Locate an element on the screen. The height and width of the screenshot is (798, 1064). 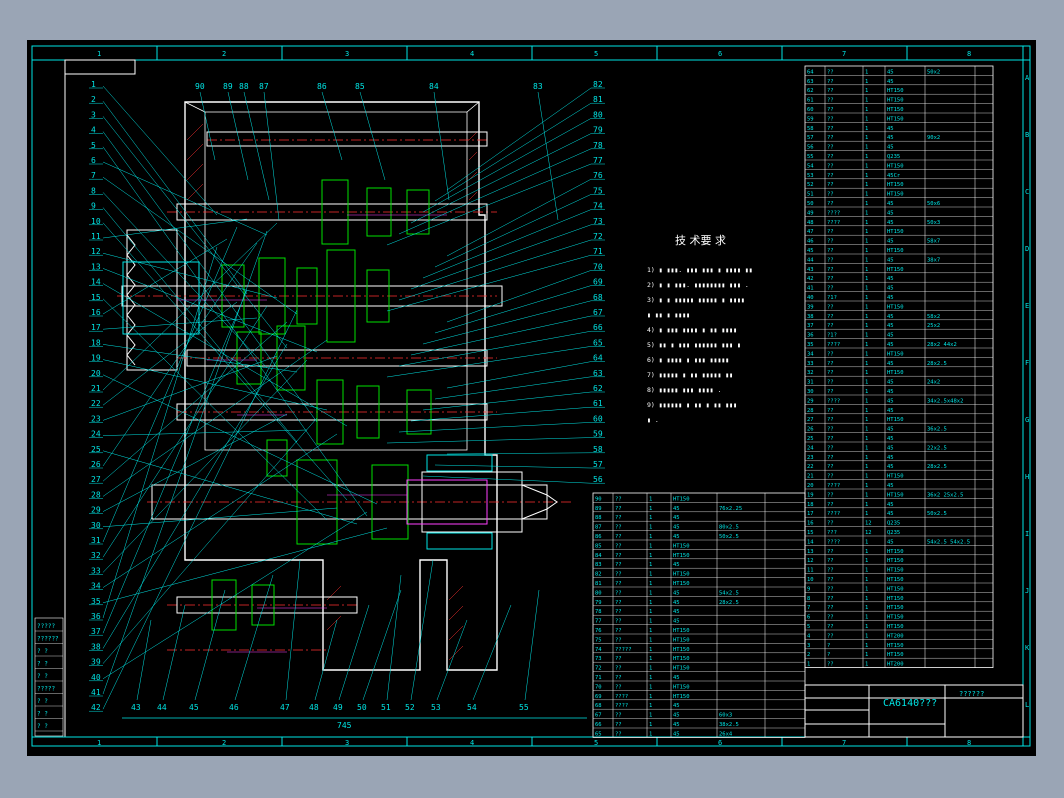
balloon-label: 61 is located at coordinates (598, 403).